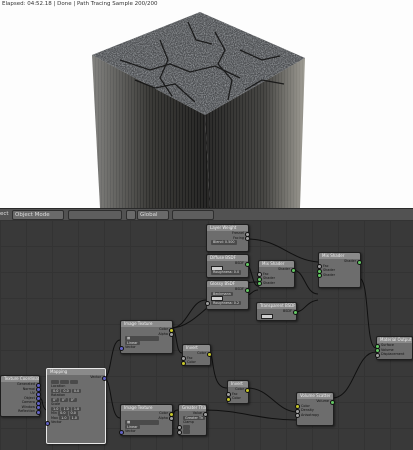  I want to click on mode-select-label: Object Mode, so click(32, 214).